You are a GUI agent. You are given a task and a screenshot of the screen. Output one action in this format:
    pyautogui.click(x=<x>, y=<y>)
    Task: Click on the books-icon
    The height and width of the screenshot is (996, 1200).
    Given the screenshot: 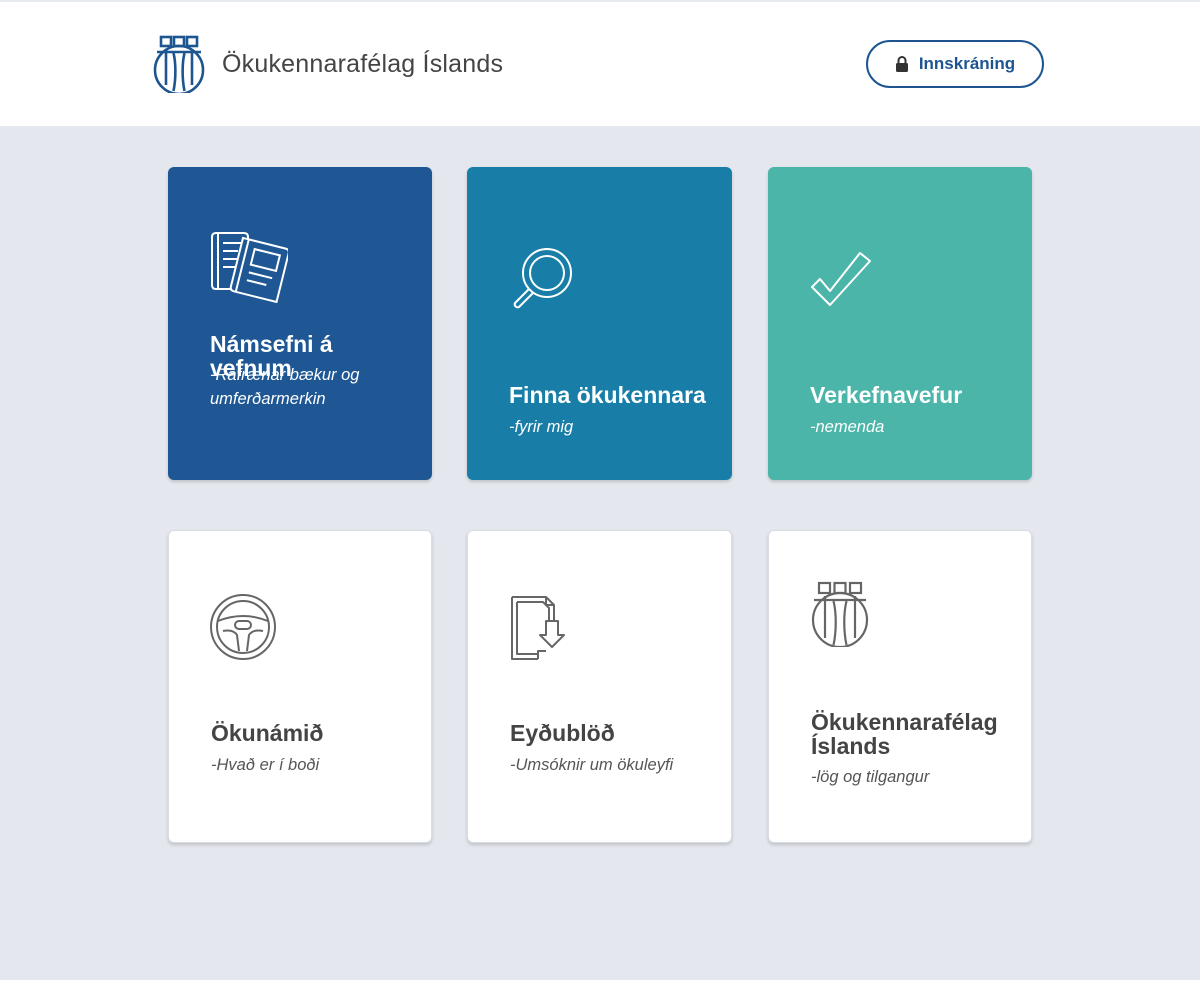 What is the action you would take?
    pyautogui.click(x=249, y=267)
    